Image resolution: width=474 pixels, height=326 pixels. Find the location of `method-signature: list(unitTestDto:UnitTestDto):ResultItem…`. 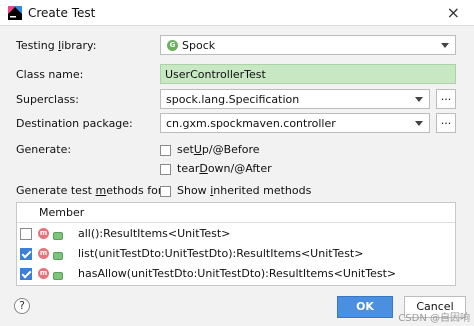

method-signature: list(unitTestDto:UnitTestDto):ResultItem… is located at coordinates (221, 253).